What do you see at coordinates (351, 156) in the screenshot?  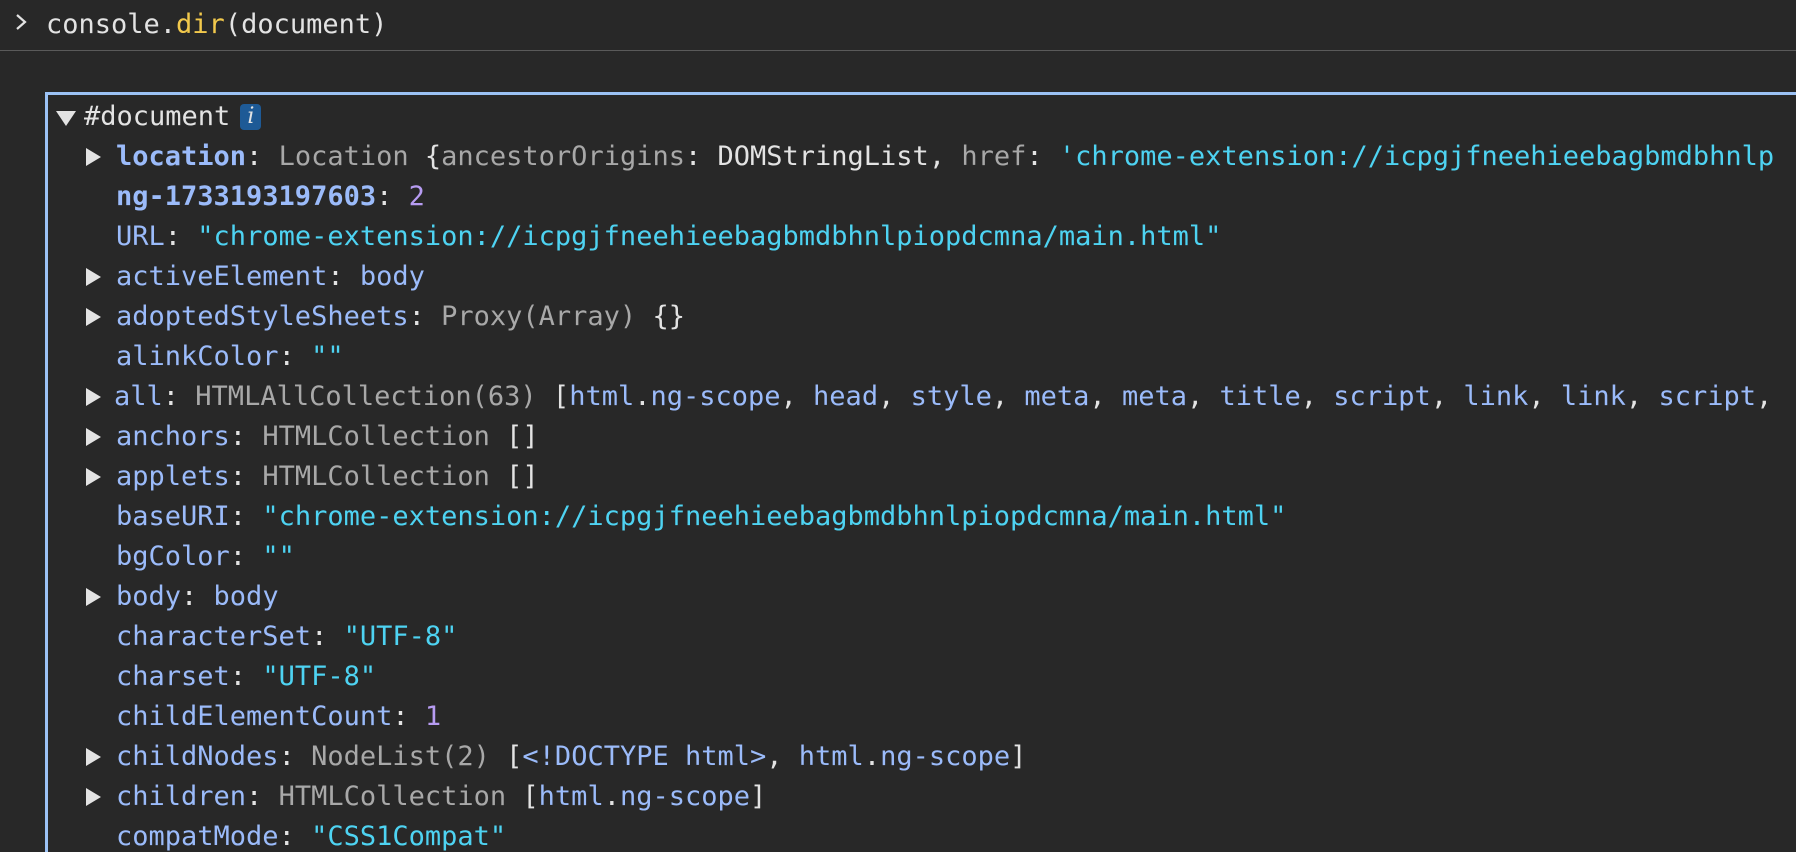 I see `property-value-part: Location` at bounding box center [351, 156].